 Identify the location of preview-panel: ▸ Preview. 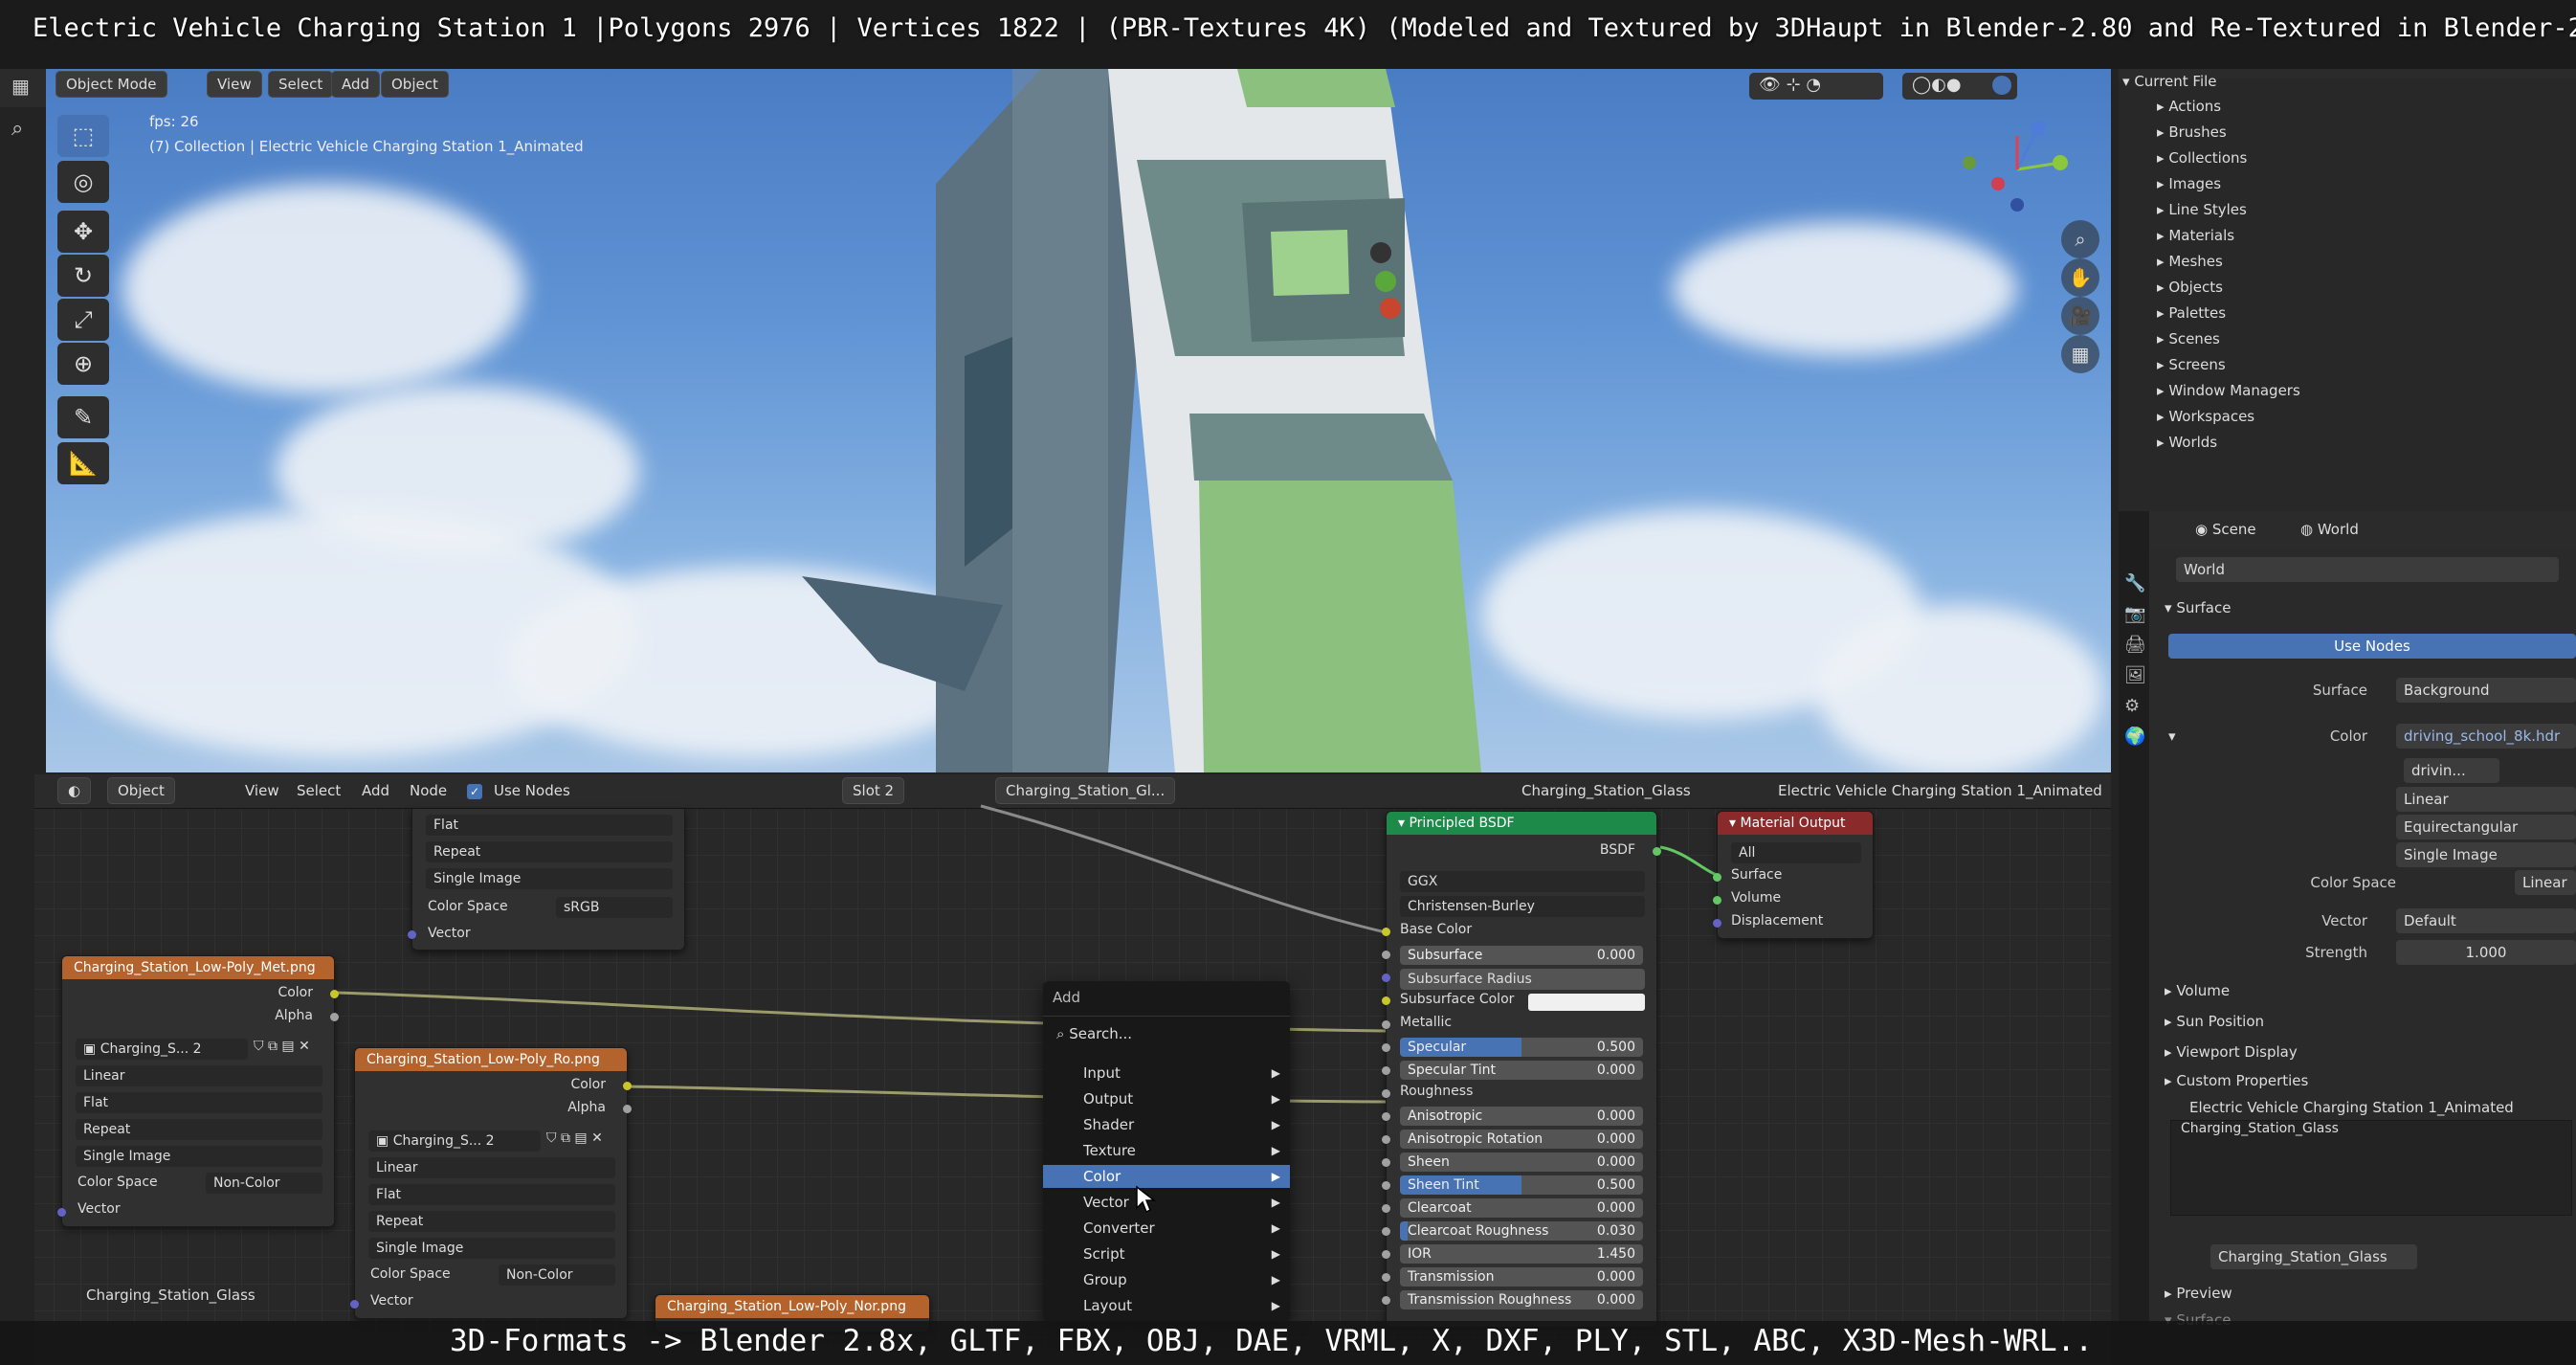
(2198, 1294).